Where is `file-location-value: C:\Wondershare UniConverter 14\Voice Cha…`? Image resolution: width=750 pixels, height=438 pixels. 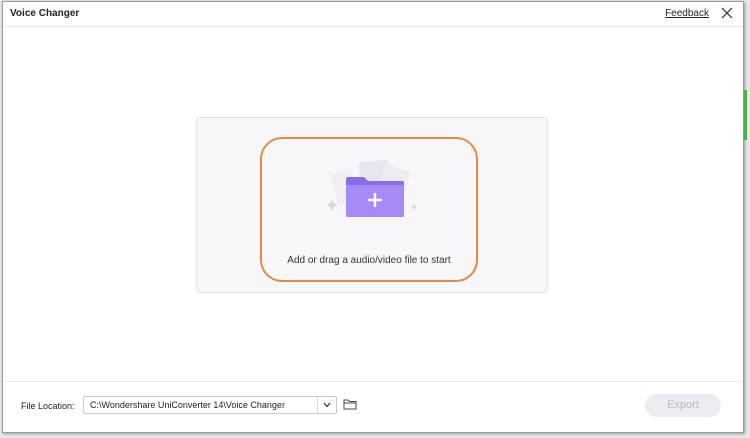
file-location-value: C:\Wondershare UniConverter 14\Voice Cha… is located at coordinates (187, 405).